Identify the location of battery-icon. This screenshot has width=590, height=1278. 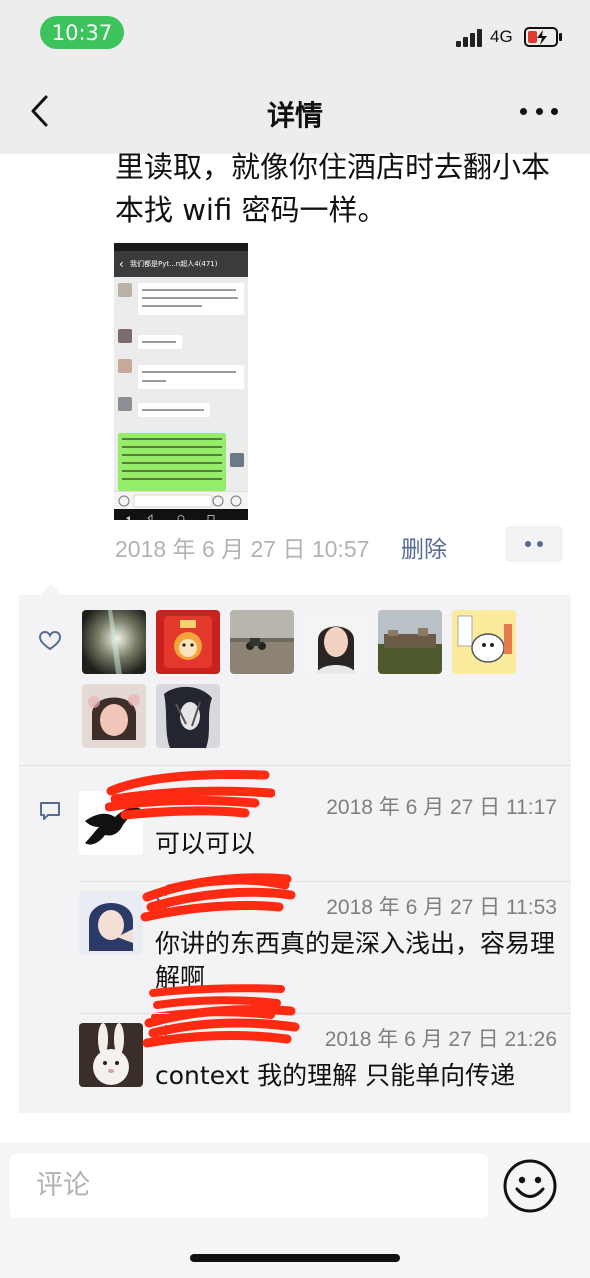
(543, 37).